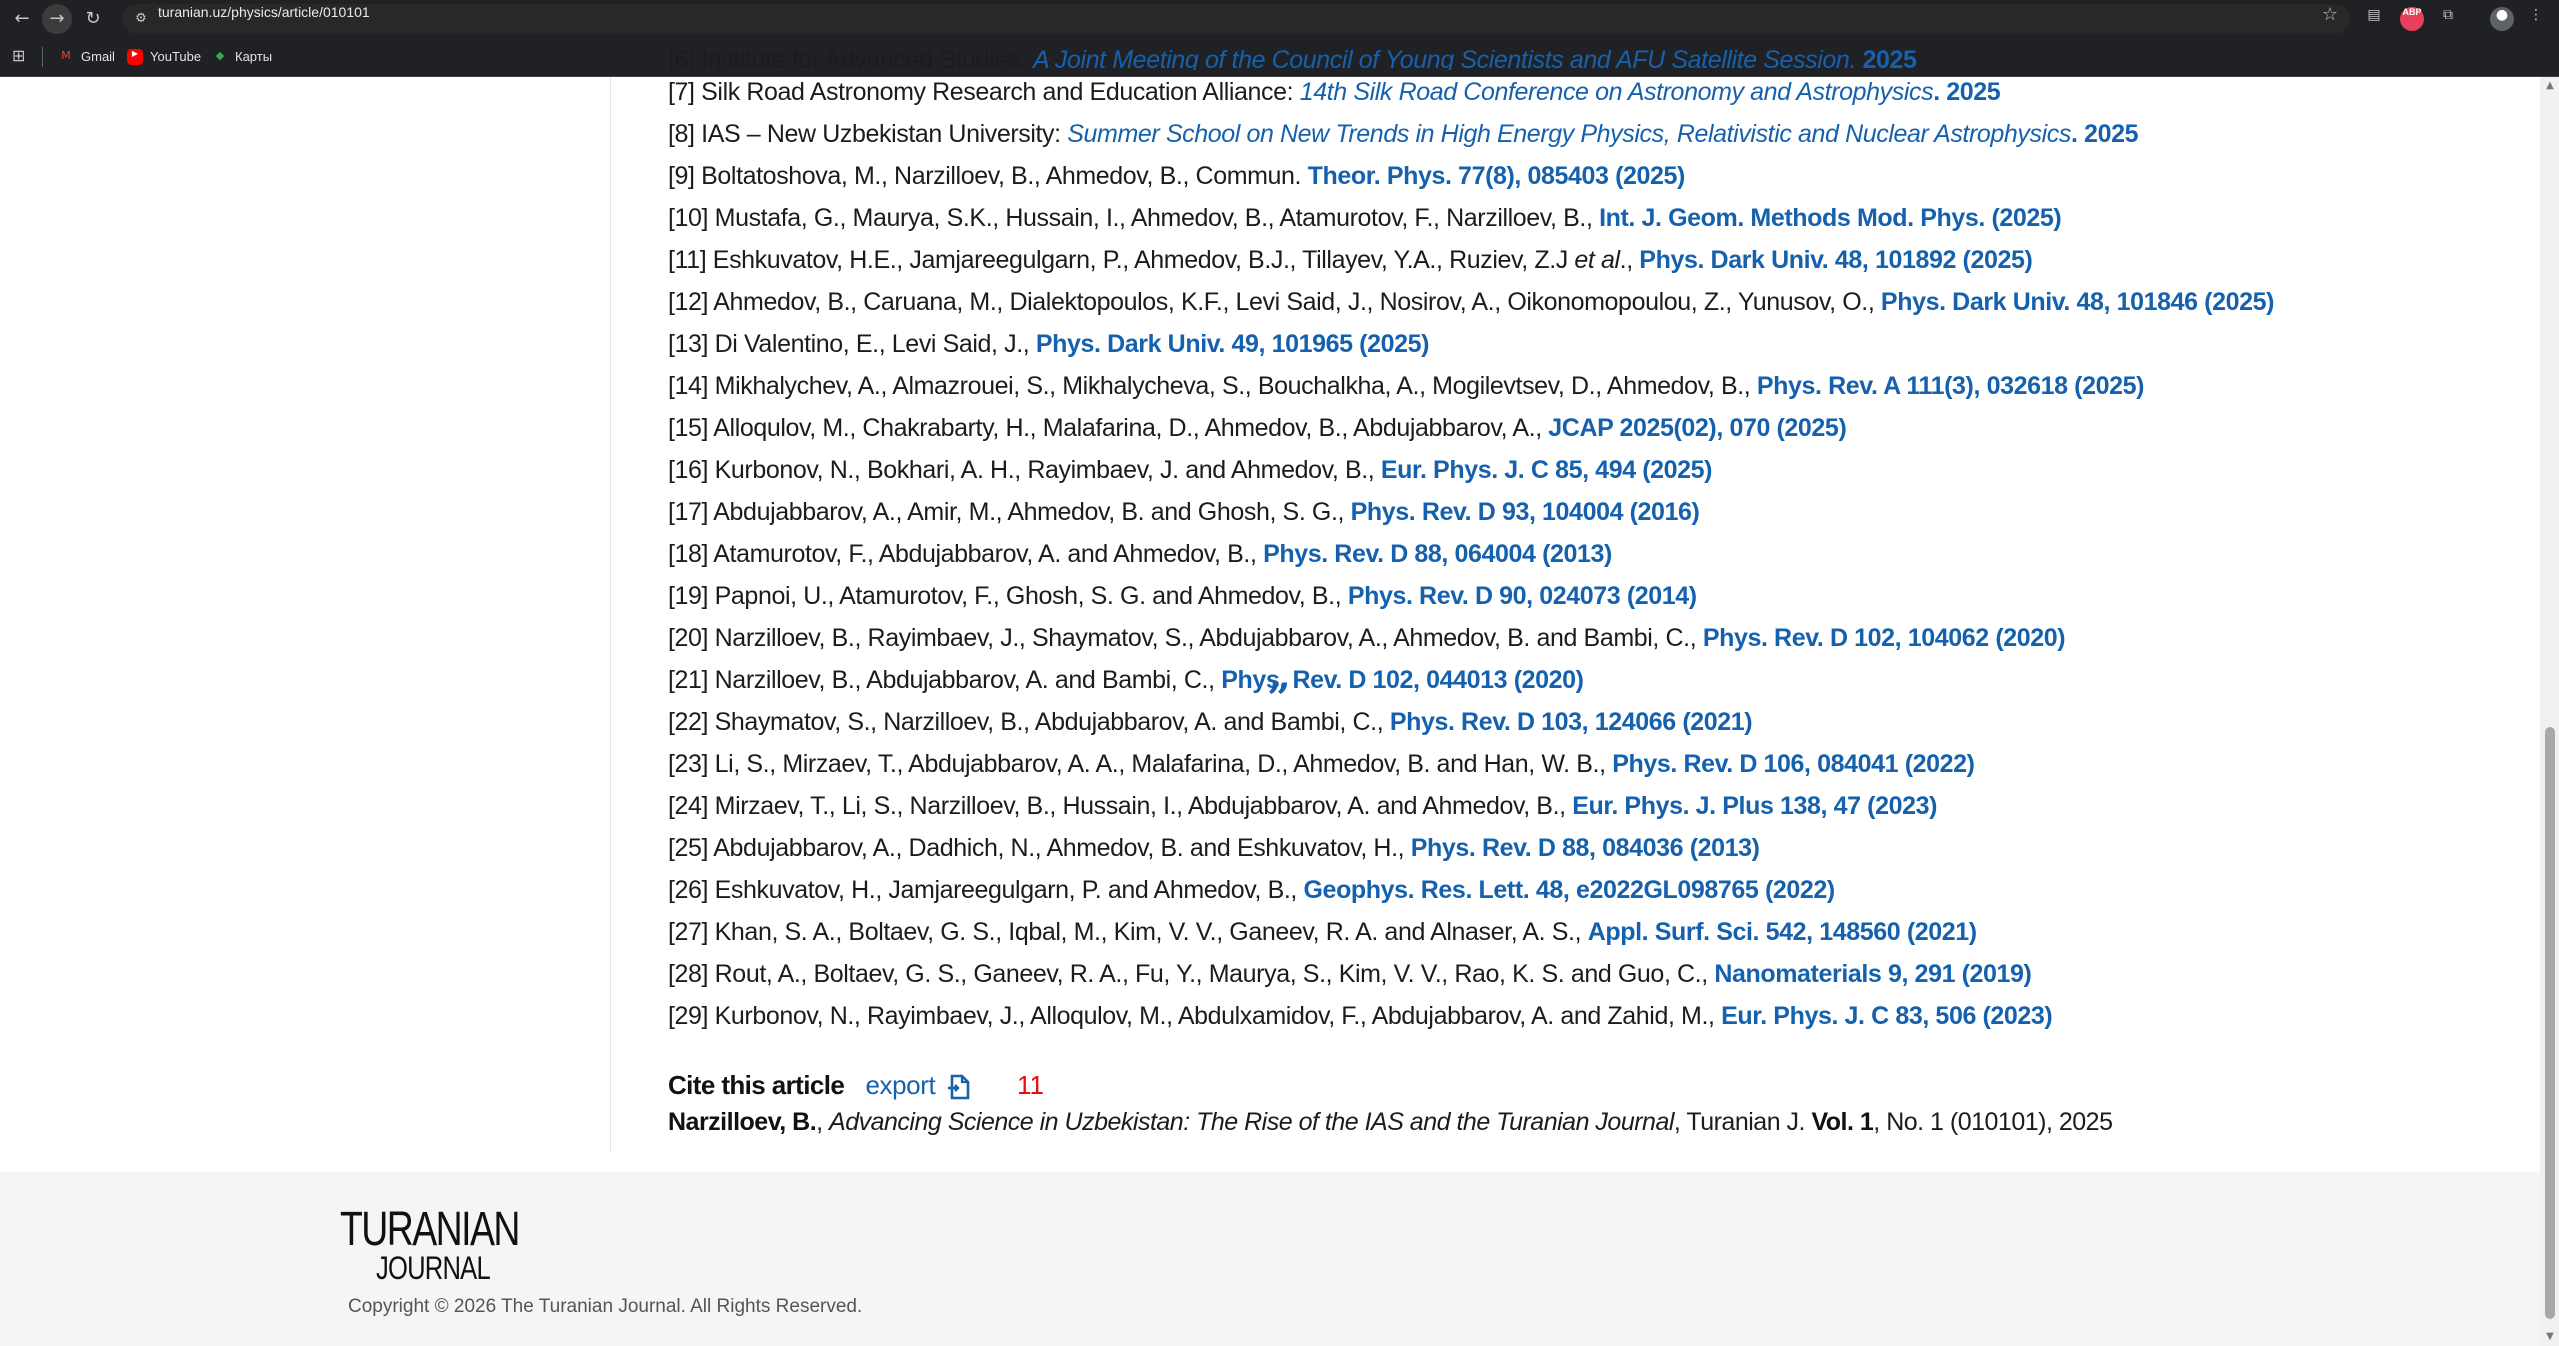  Describe the element at coordinates (1629, 260) in the screenshot. I see `reference-sep: .,` at that location.